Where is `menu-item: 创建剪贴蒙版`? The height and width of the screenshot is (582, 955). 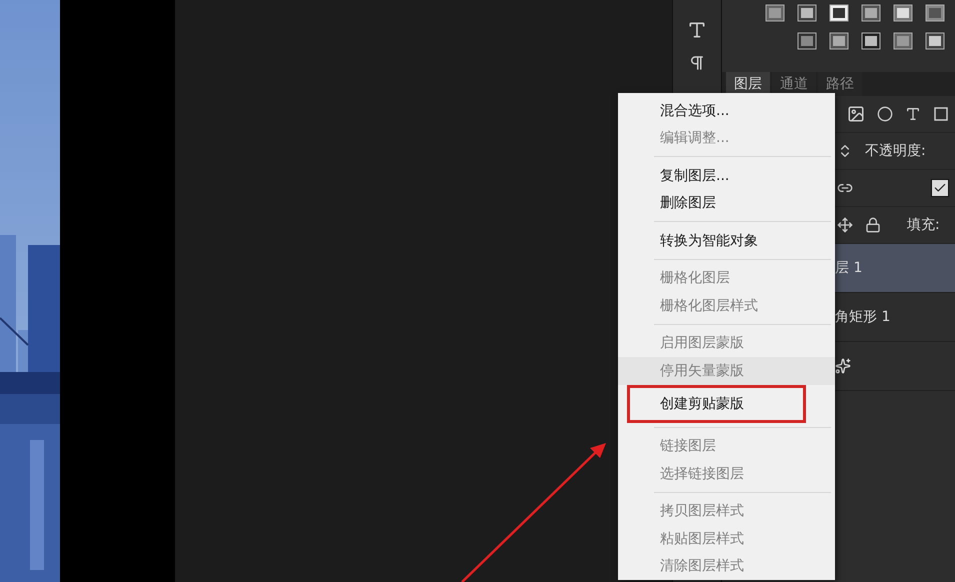 menu-item: 创建剪贴蒙版 is located at coordinates (716, 403).